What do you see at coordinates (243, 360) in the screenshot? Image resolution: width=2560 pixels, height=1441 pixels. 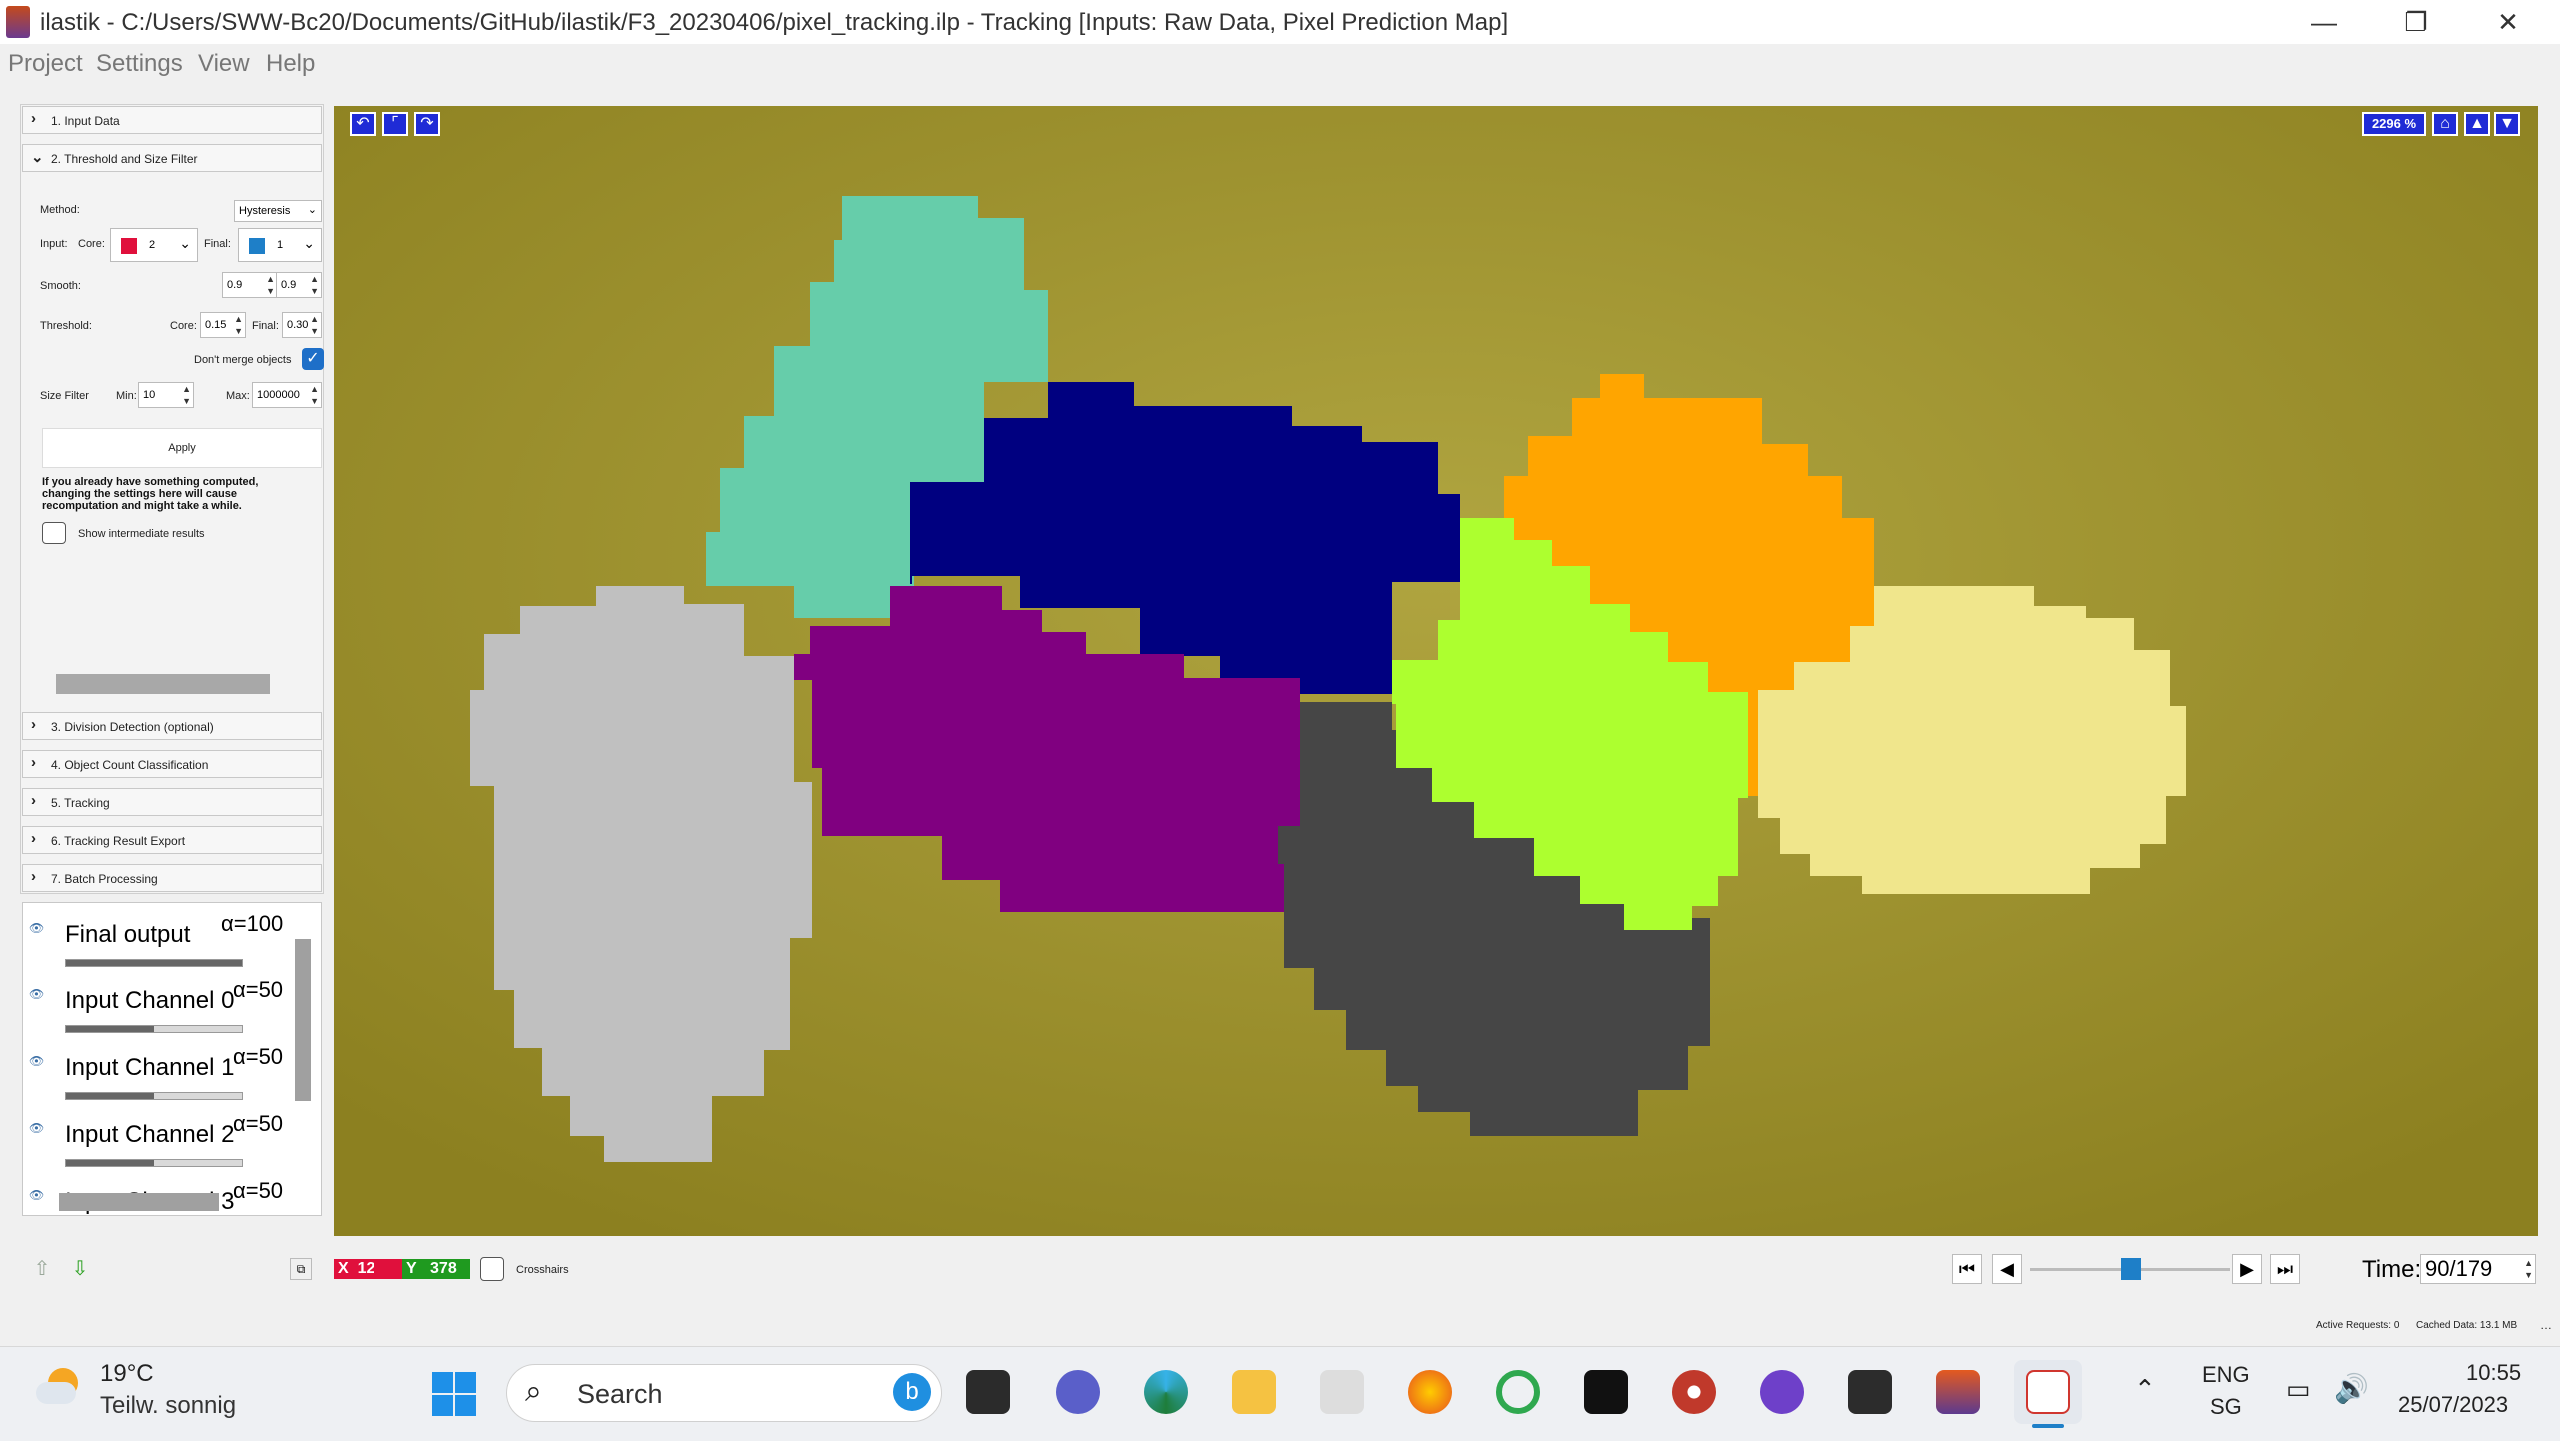 I see `dont-merge-label: Don't merge objects` at bounding box center [243, 360].